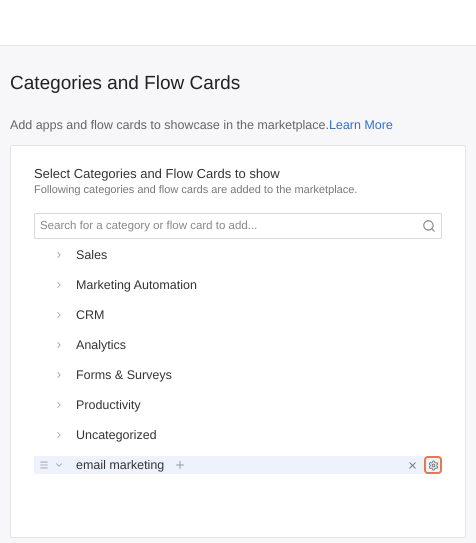 The width and height of the screenshot is (476, 543). Describe the element at coordinates (238, 345) in the screenshot. I see `tree-row: Analytics` at that location.